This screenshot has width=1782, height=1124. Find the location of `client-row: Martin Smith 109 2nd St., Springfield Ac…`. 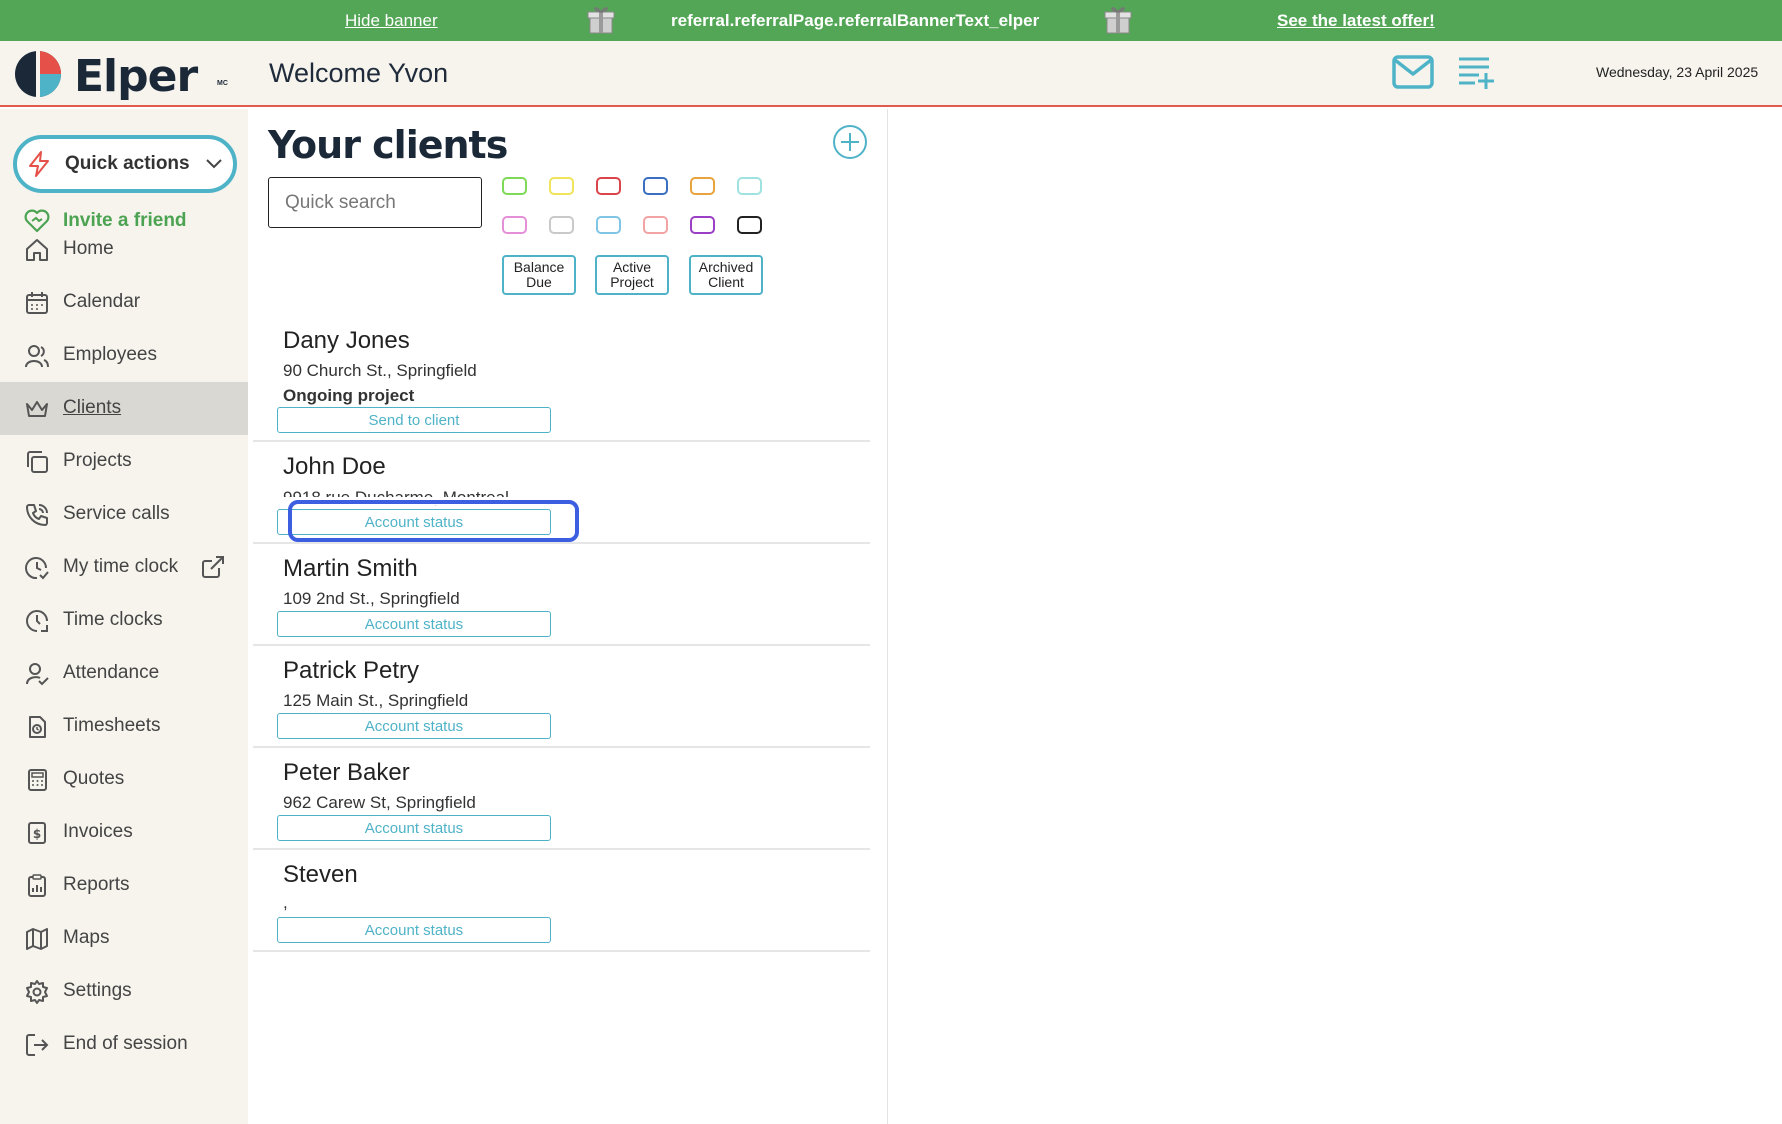

client-row: Martin Smith 109 2nd St., Springfield Ac… is located at coordinates (561, 595).